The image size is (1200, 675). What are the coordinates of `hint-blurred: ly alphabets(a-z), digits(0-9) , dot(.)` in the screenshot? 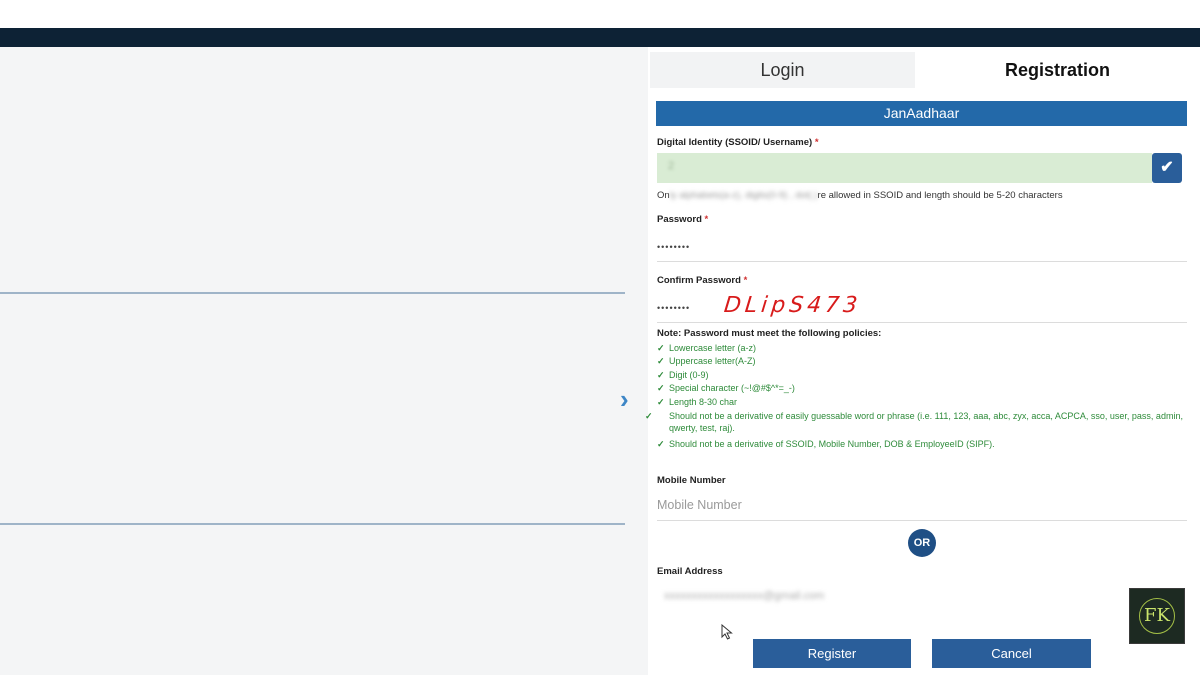 It's located at (743, 195).